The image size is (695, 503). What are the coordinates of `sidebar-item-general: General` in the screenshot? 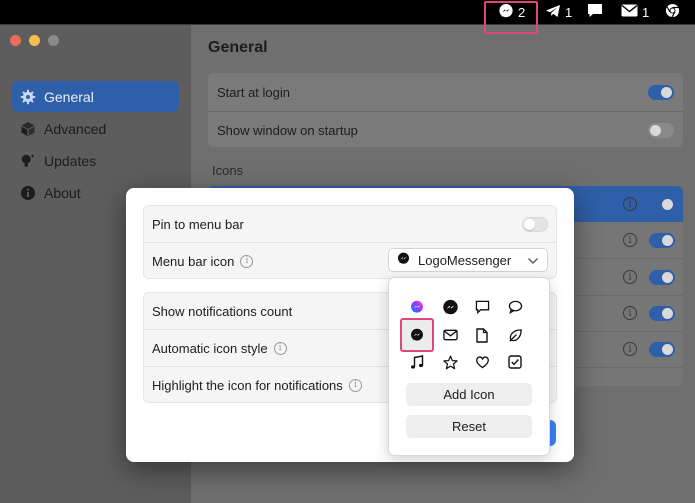 It's located at (95, 96).